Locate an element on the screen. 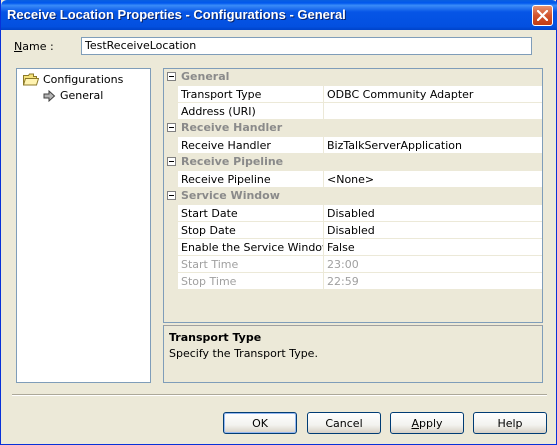 The width and height of the screenshot is (557, 445). tree-item-label: Configurations is located at coordinates (83, 79).